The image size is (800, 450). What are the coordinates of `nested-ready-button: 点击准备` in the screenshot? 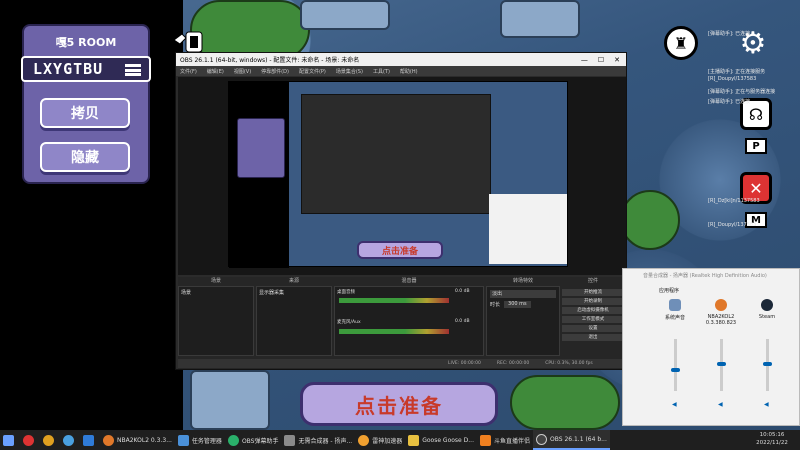 It's located at (400, 250).